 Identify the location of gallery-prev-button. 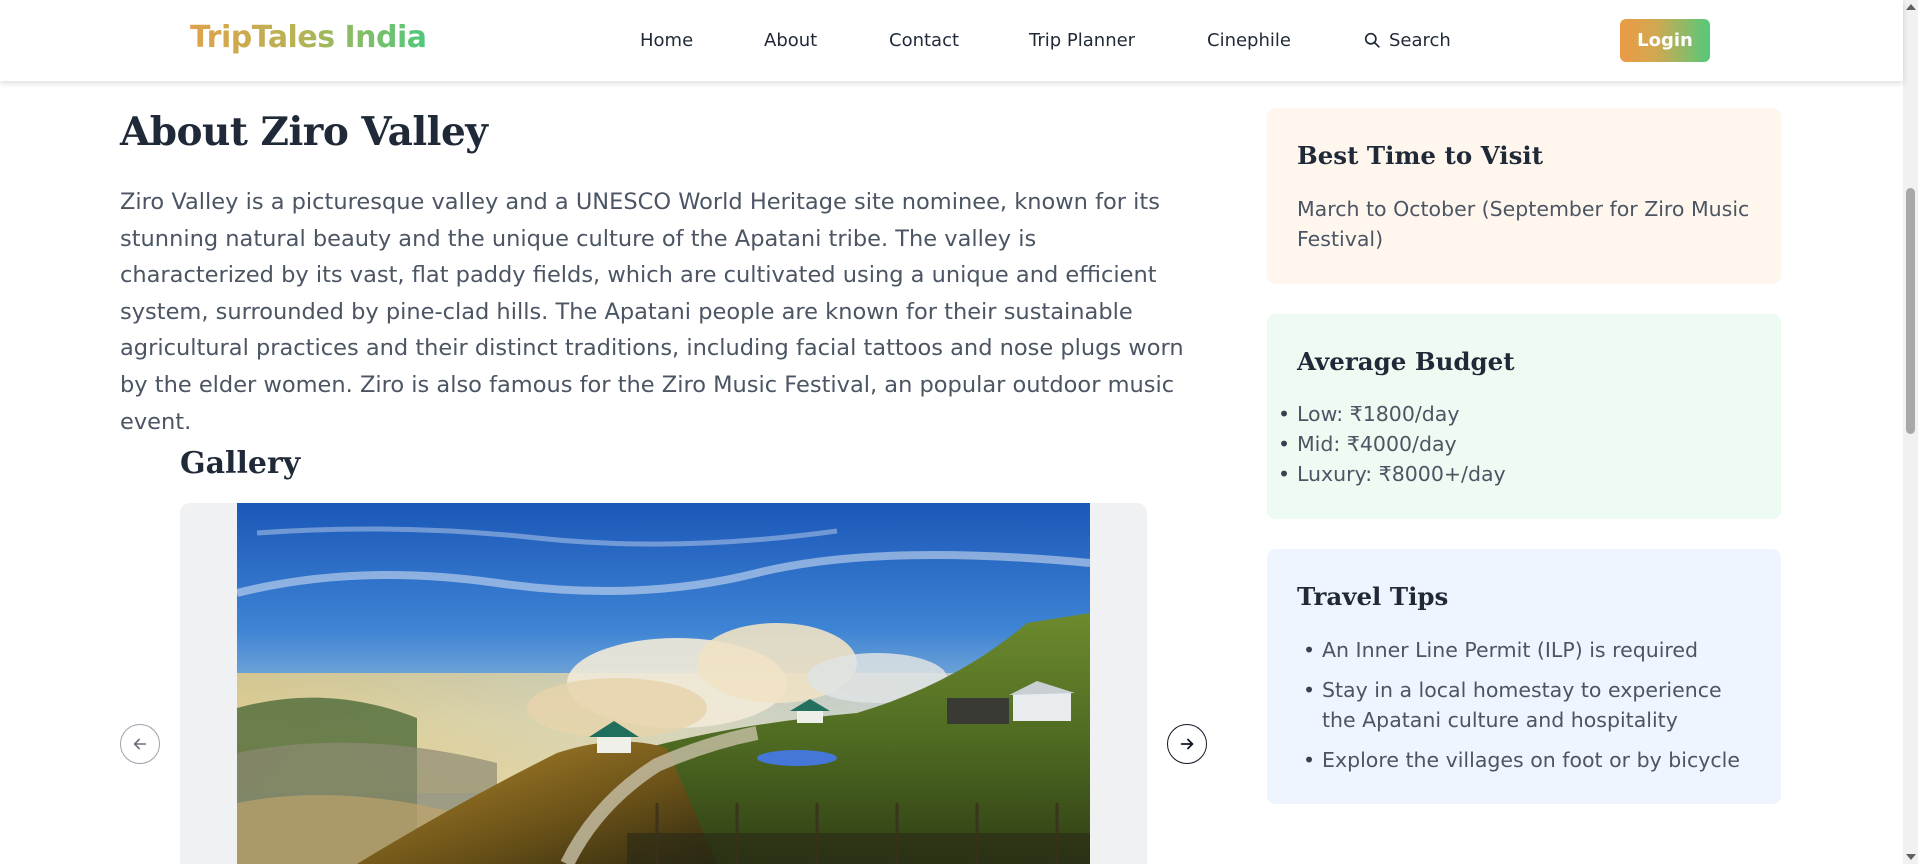
(140, 744).